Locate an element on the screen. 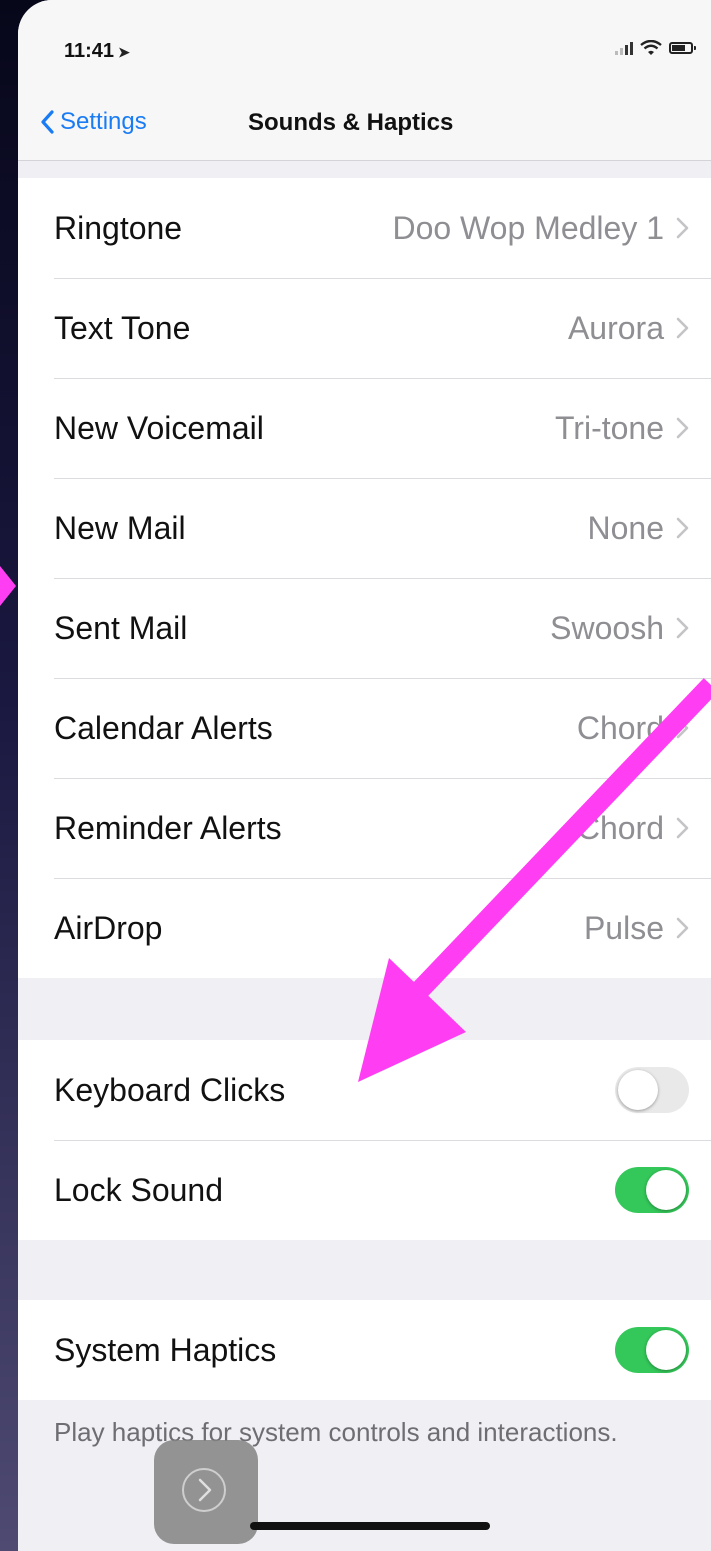  row-value: Pulse is located at coordinates (623, 927).